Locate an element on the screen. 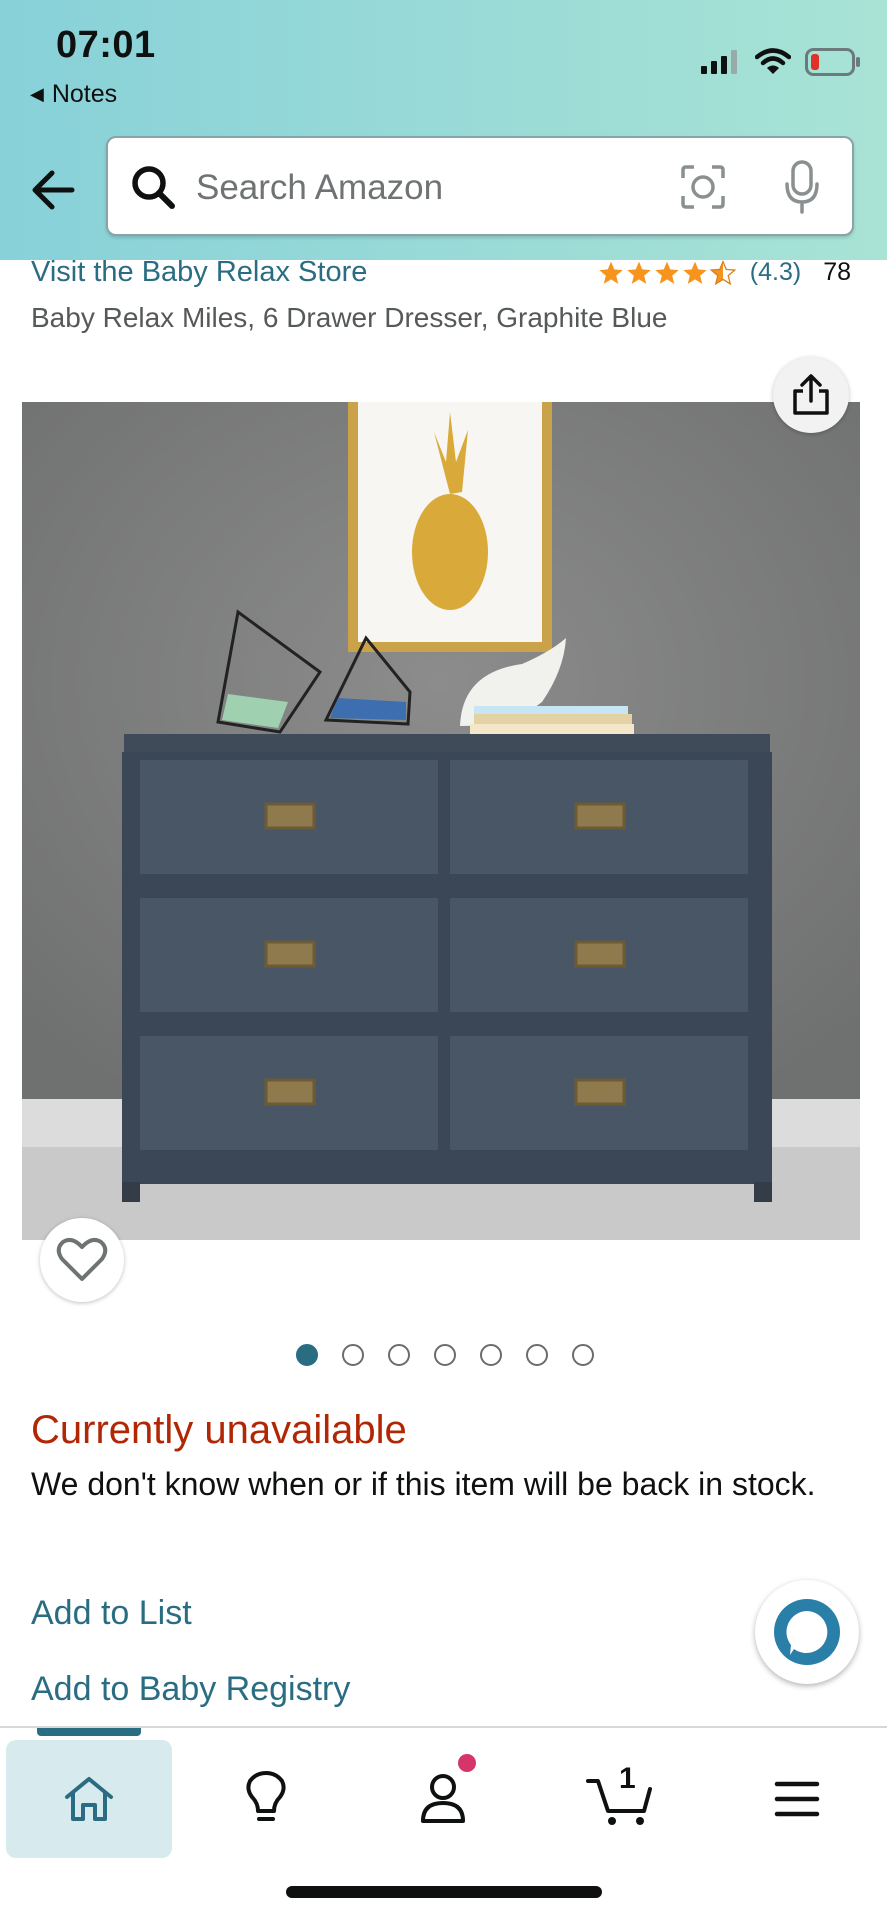  rating-score: (4.3) is located at coordinates (775, 272).